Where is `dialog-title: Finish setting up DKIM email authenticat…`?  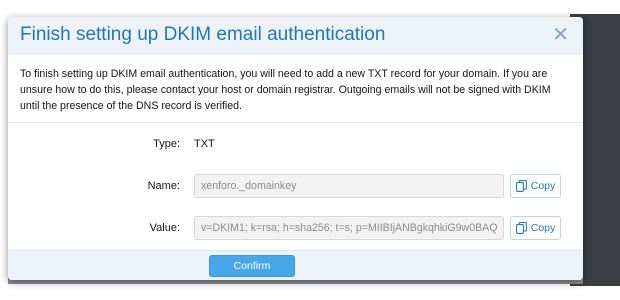
dialog-title: Finish setting up DKIM email authenticat… is located at coordinates (203, 34).